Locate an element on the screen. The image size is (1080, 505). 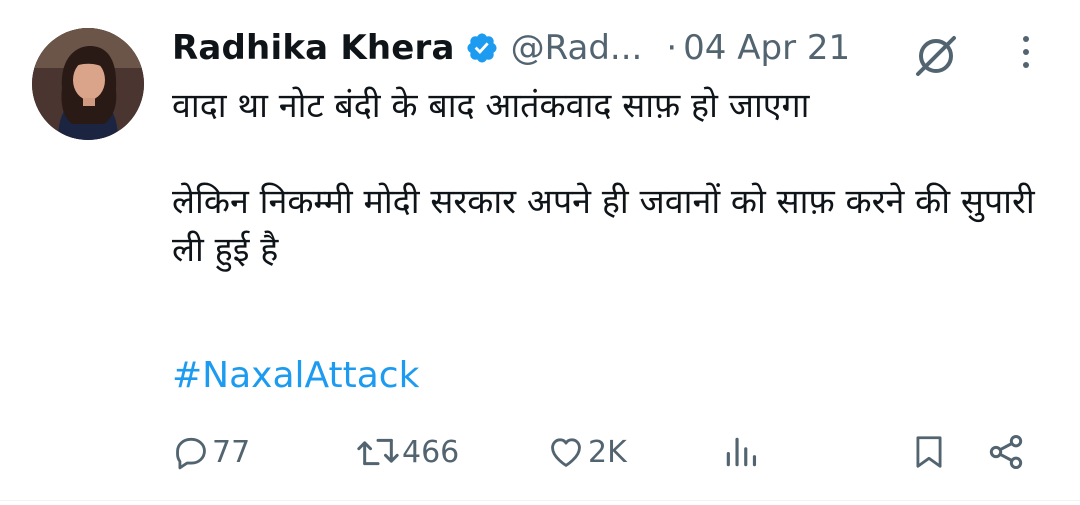
verified-badge-icon is located at coordinates (482, 48).